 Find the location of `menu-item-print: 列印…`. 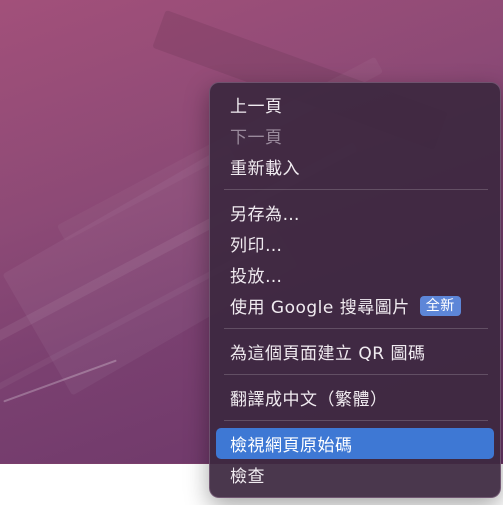

menu-item-print: 列印… is located at coordinates (355, 243).